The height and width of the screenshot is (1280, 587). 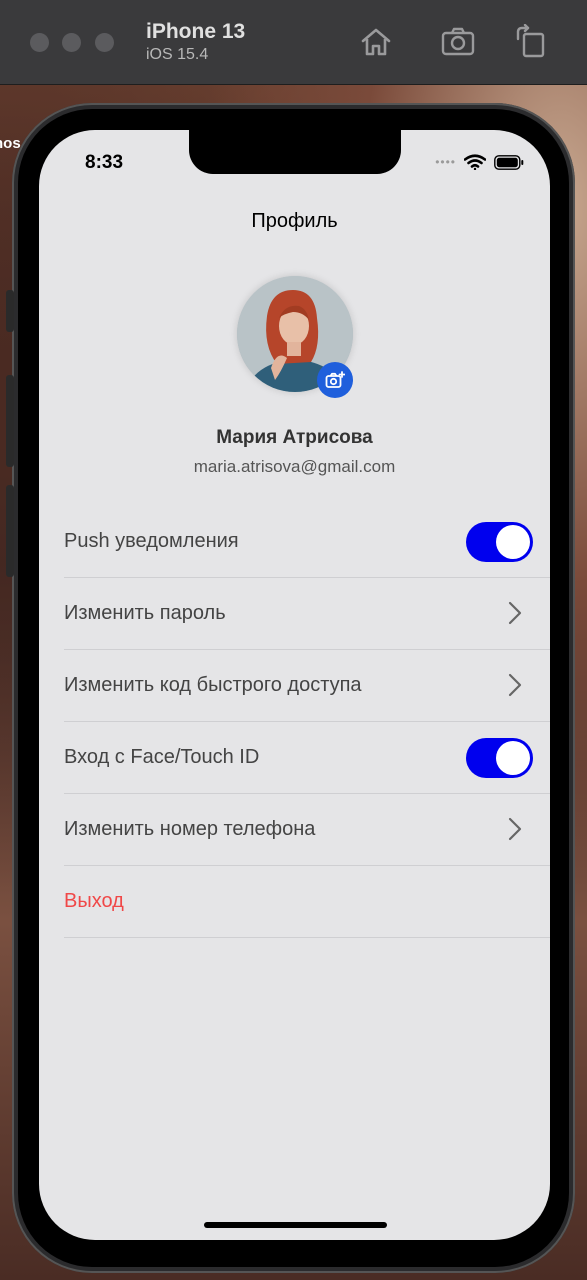 I want to click on settings-row-change-quick-code: Изменить код быстрого доступа, so click(x=307, y=686).